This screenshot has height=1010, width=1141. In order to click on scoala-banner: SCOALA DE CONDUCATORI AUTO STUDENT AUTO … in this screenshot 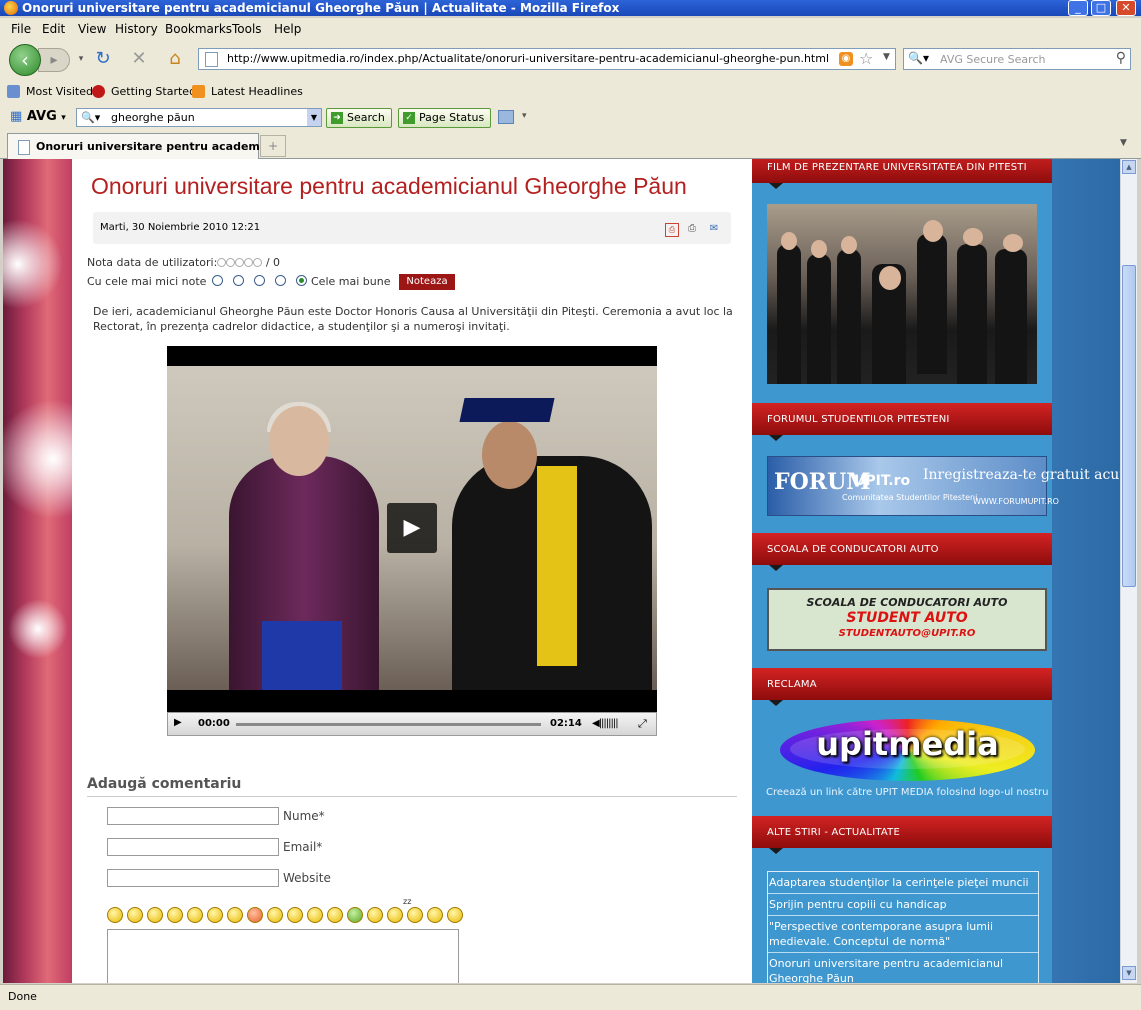, I will do `click(907, 619)`.